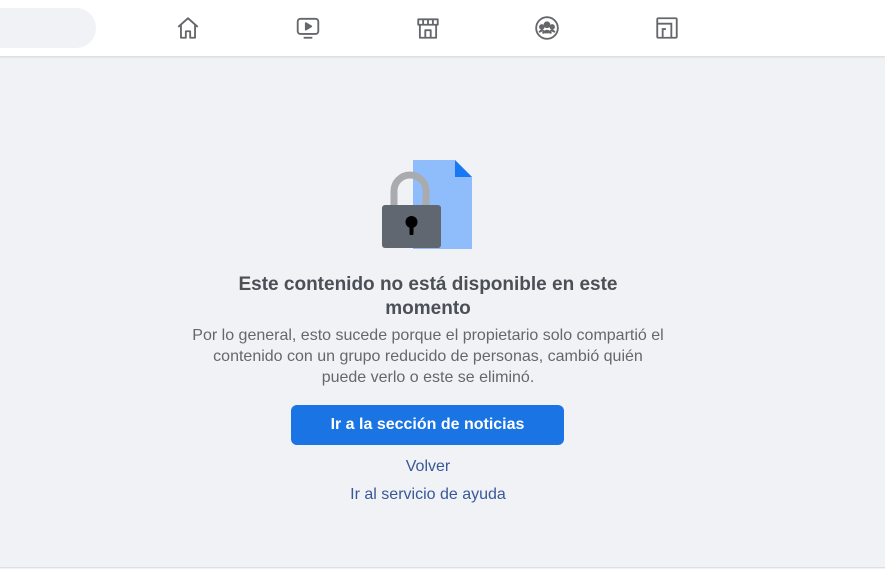 The height and width of the screenshot is (569, 885). I want to click on gaming-icon, so click(667, 28).